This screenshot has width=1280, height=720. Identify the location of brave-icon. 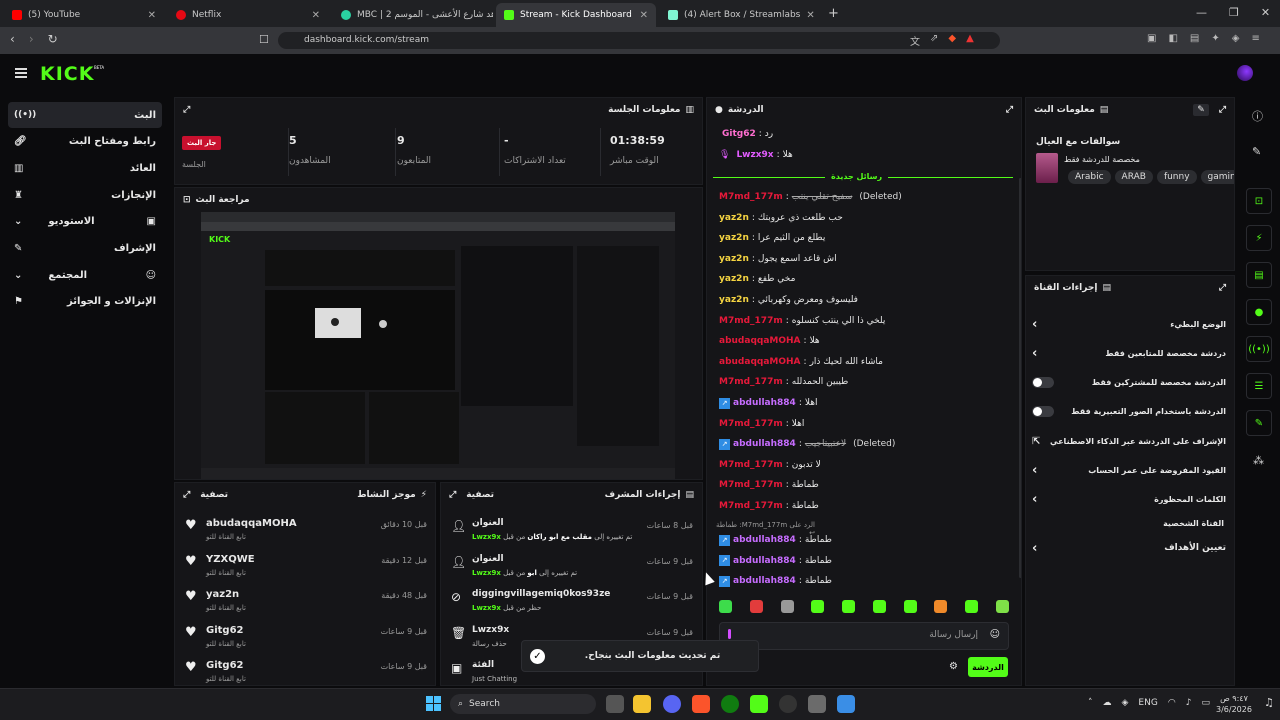
(701, 704).